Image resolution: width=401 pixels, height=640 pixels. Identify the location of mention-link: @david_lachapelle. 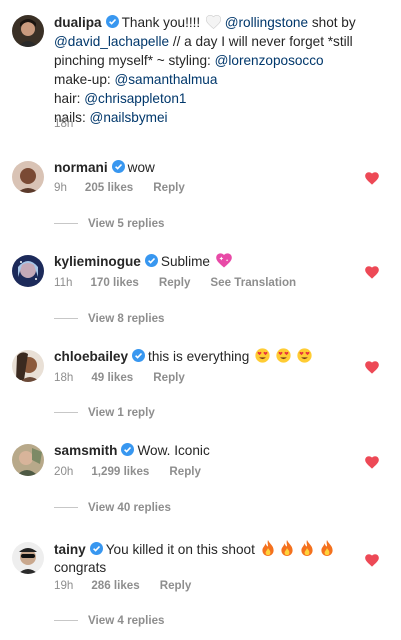
(111, 41).